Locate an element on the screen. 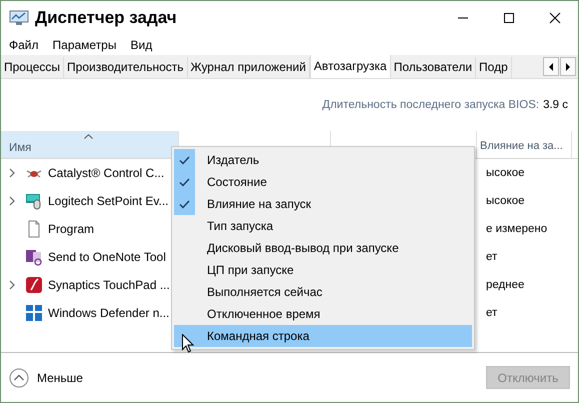 This screenshot has height=403, width=579. left-triangle-icon is located at coordinates (551, 66).